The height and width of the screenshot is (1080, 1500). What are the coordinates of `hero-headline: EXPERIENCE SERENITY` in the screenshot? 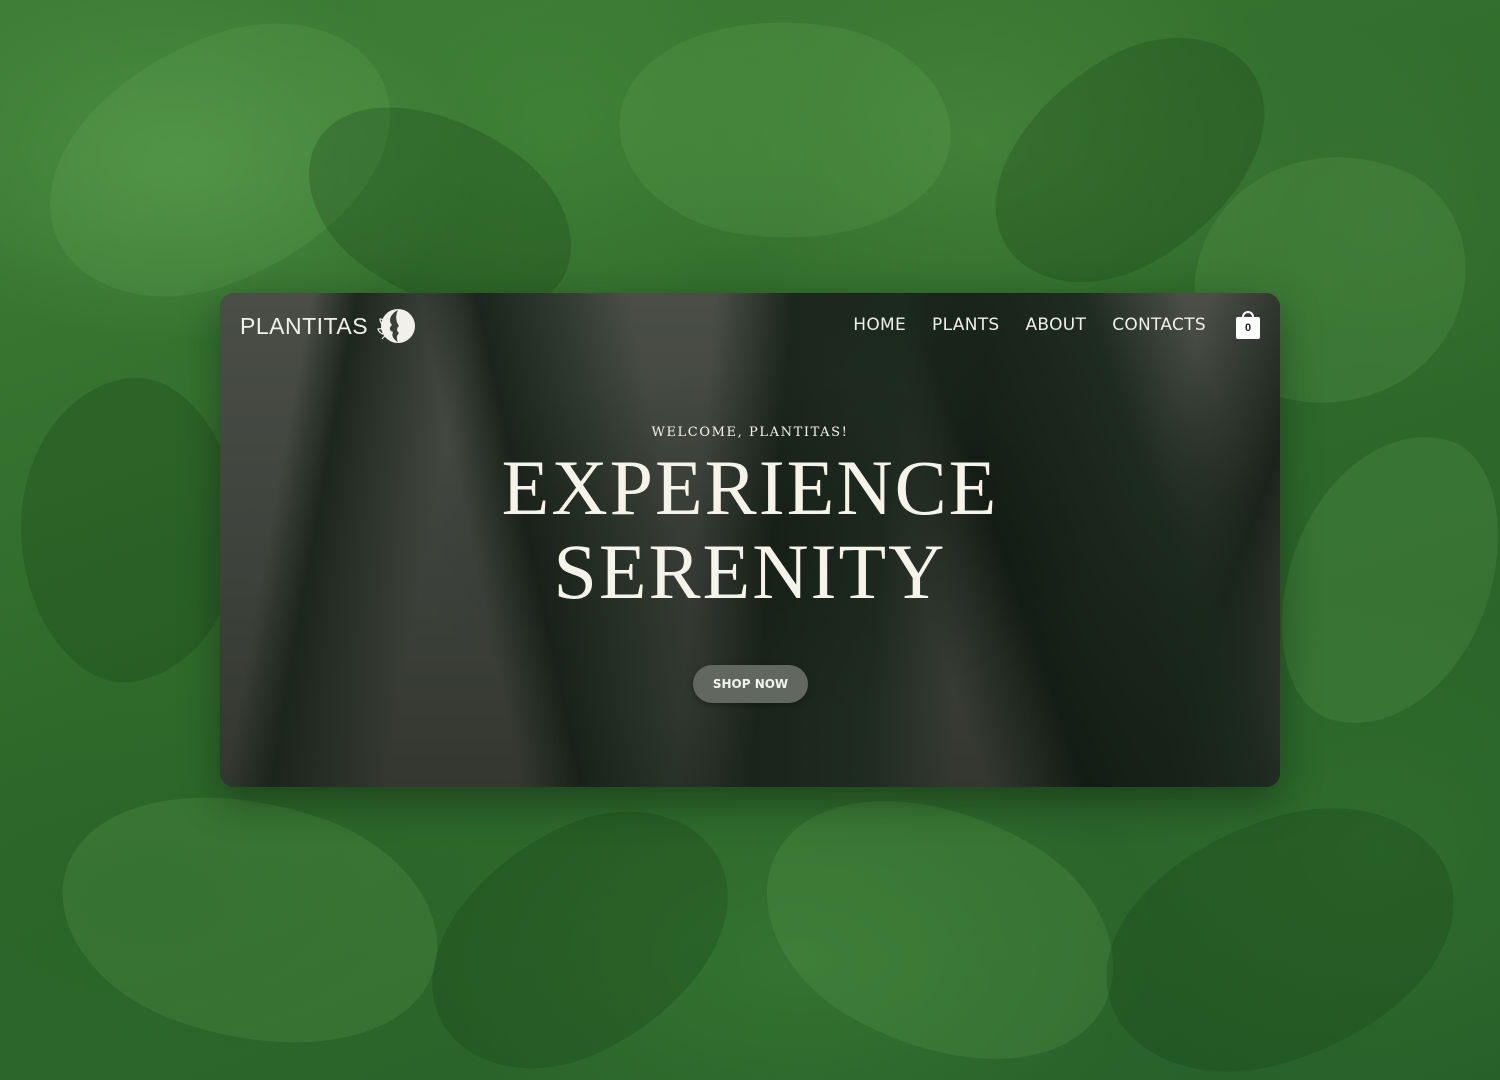 It's located at (750, 530).